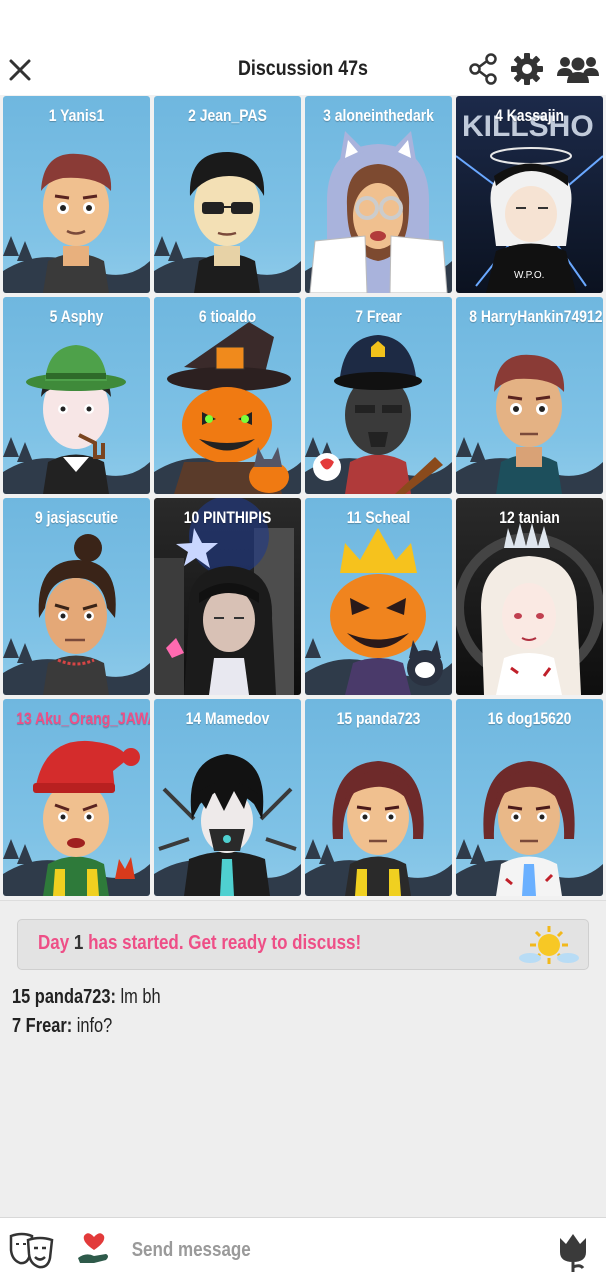  Describe the element at coordinates (303, 47) in the screenshot. I see `top-bar: Discussion 47s` at that location.